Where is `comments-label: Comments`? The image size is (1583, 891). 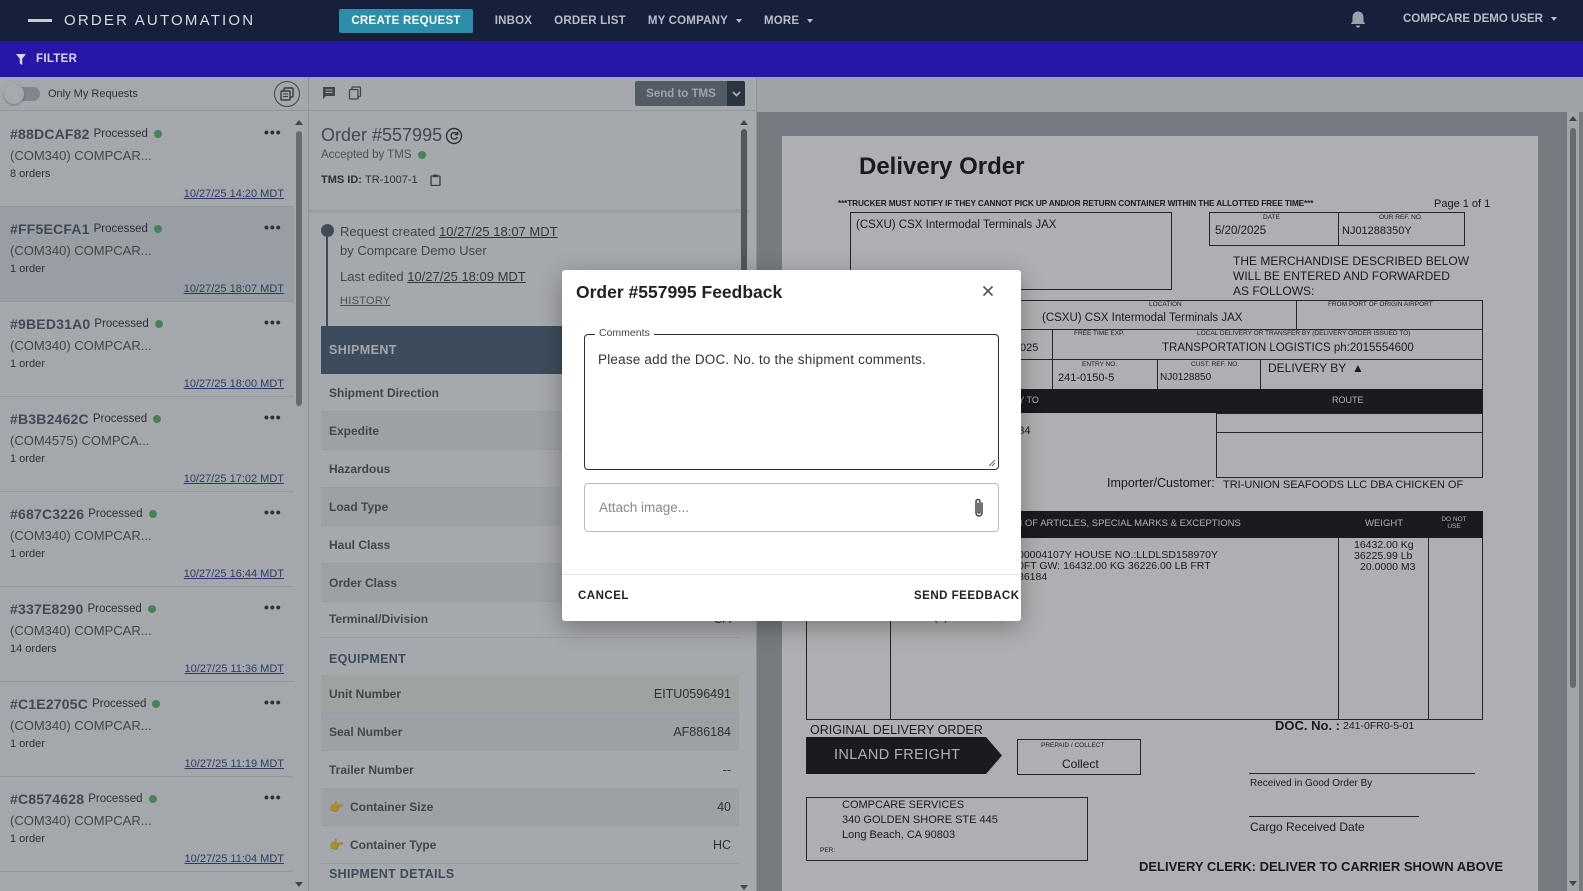 comments-label: Comments is located at coordinates (624, 333).